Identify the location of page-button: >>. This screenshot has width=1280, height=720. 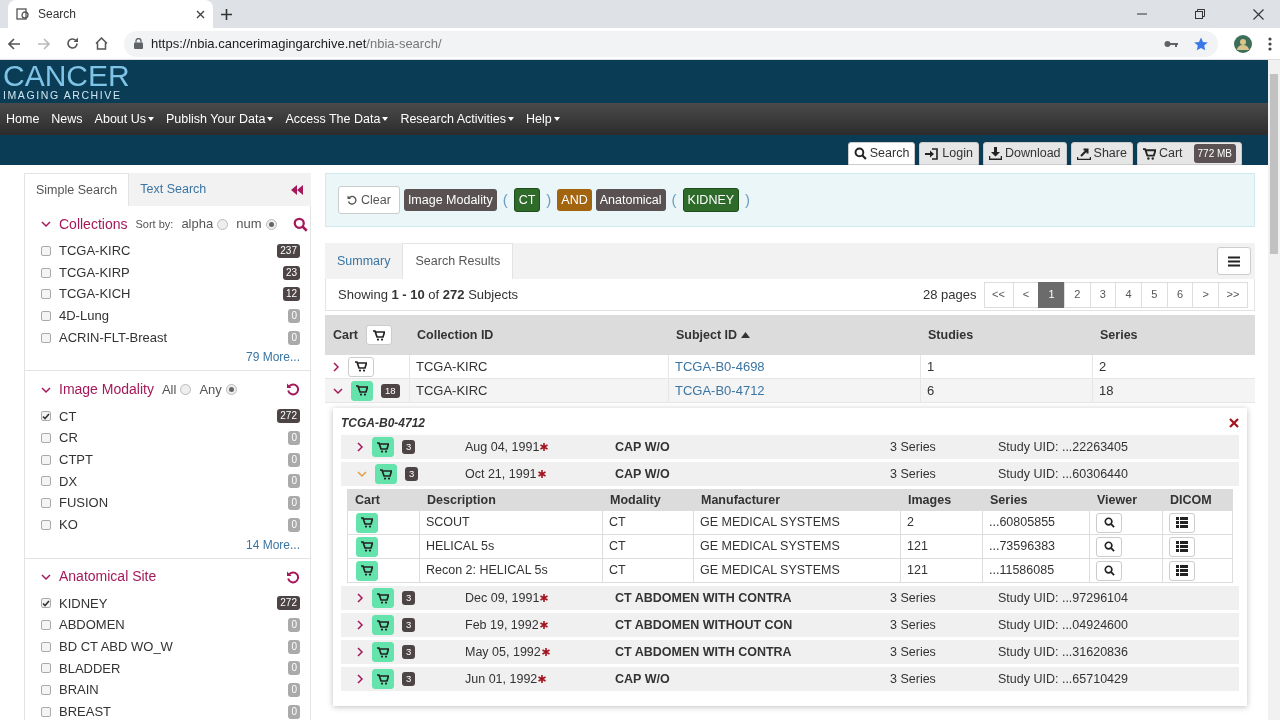
(1233, 294).